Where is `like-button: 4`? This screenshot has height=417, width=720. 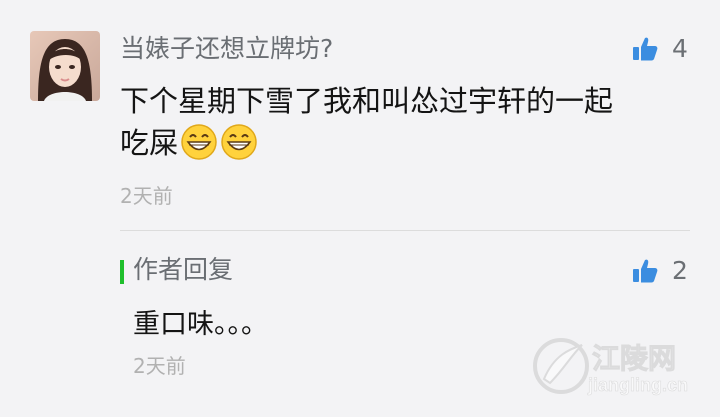 like-button: 4 is located at coordinates (660, 48).